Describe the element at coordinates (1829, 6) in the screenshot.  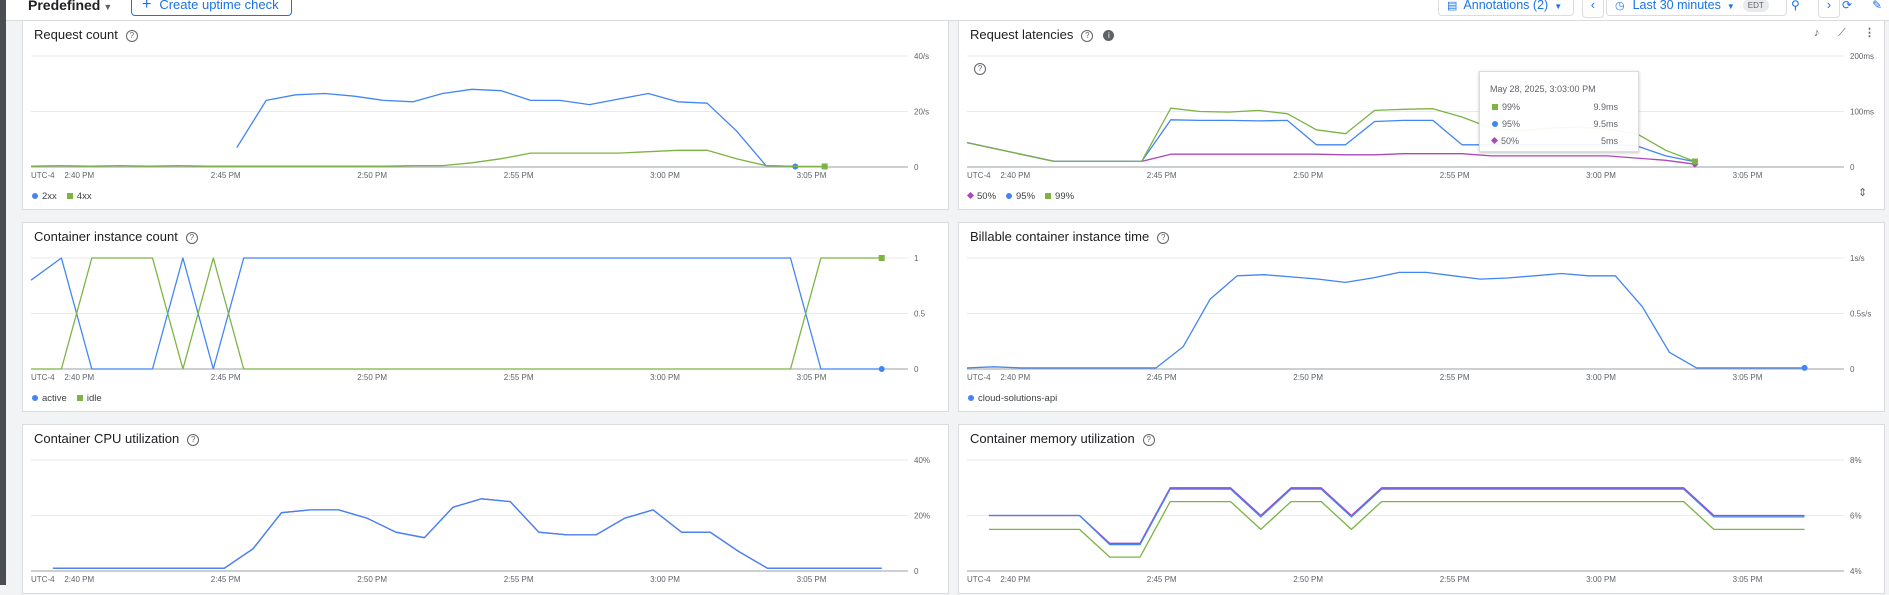
I see `chevron-right-icon: ›` at that location.